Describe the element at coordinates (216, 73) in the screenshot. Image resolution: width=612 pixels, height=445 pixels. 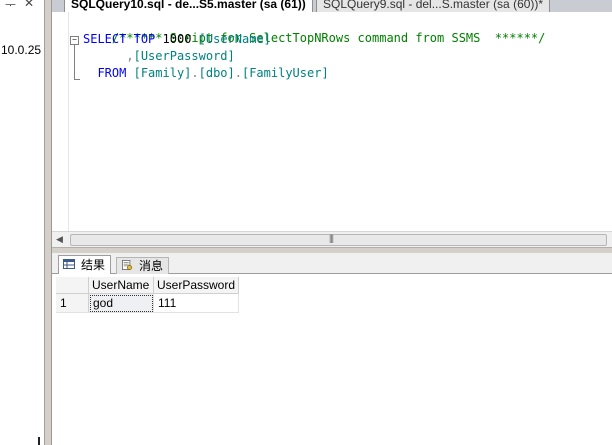
I see `schema-name: [dbo]` at that location.